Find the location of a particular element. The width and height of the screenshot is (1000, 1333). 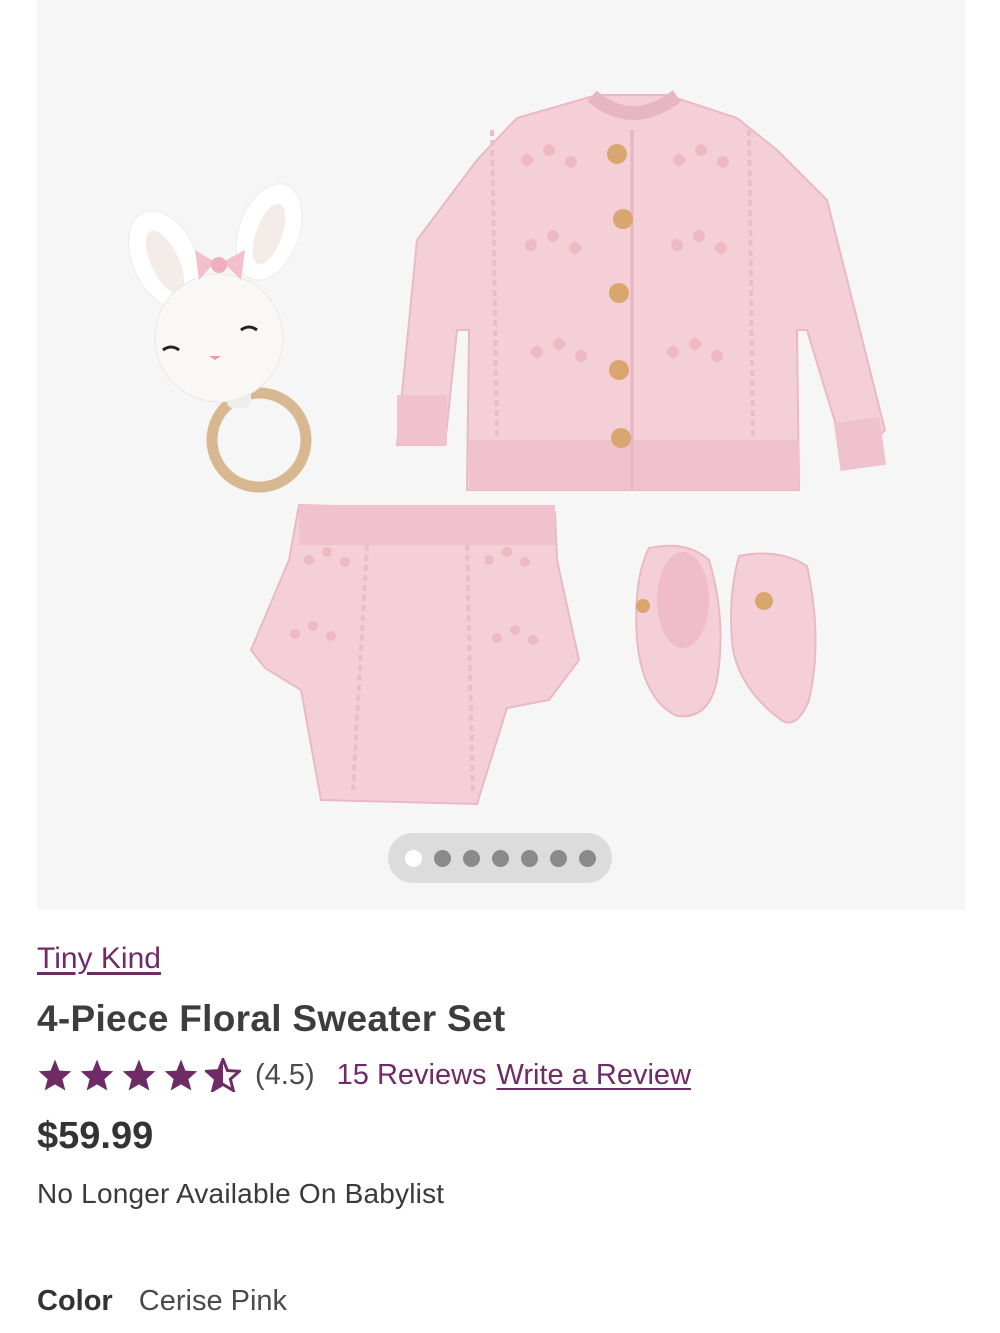

star-half-icon is located at coordinates (223, 1075).